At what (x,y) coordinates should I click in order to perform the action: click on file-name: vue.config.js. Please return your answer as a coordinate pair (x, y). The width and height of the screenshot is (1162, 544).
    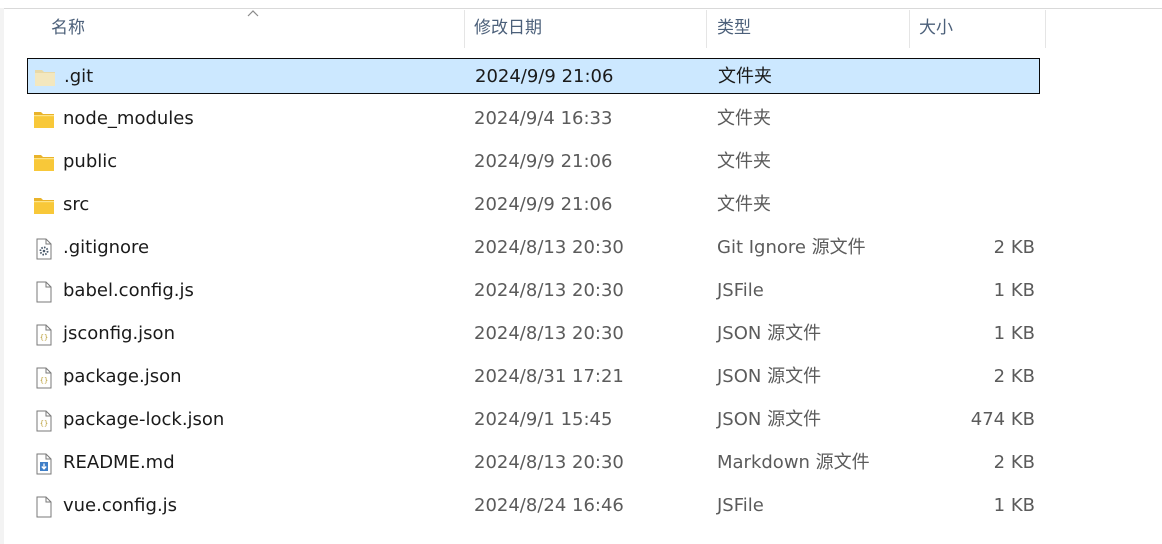
    Looking at the image, I should click on (120, 506).